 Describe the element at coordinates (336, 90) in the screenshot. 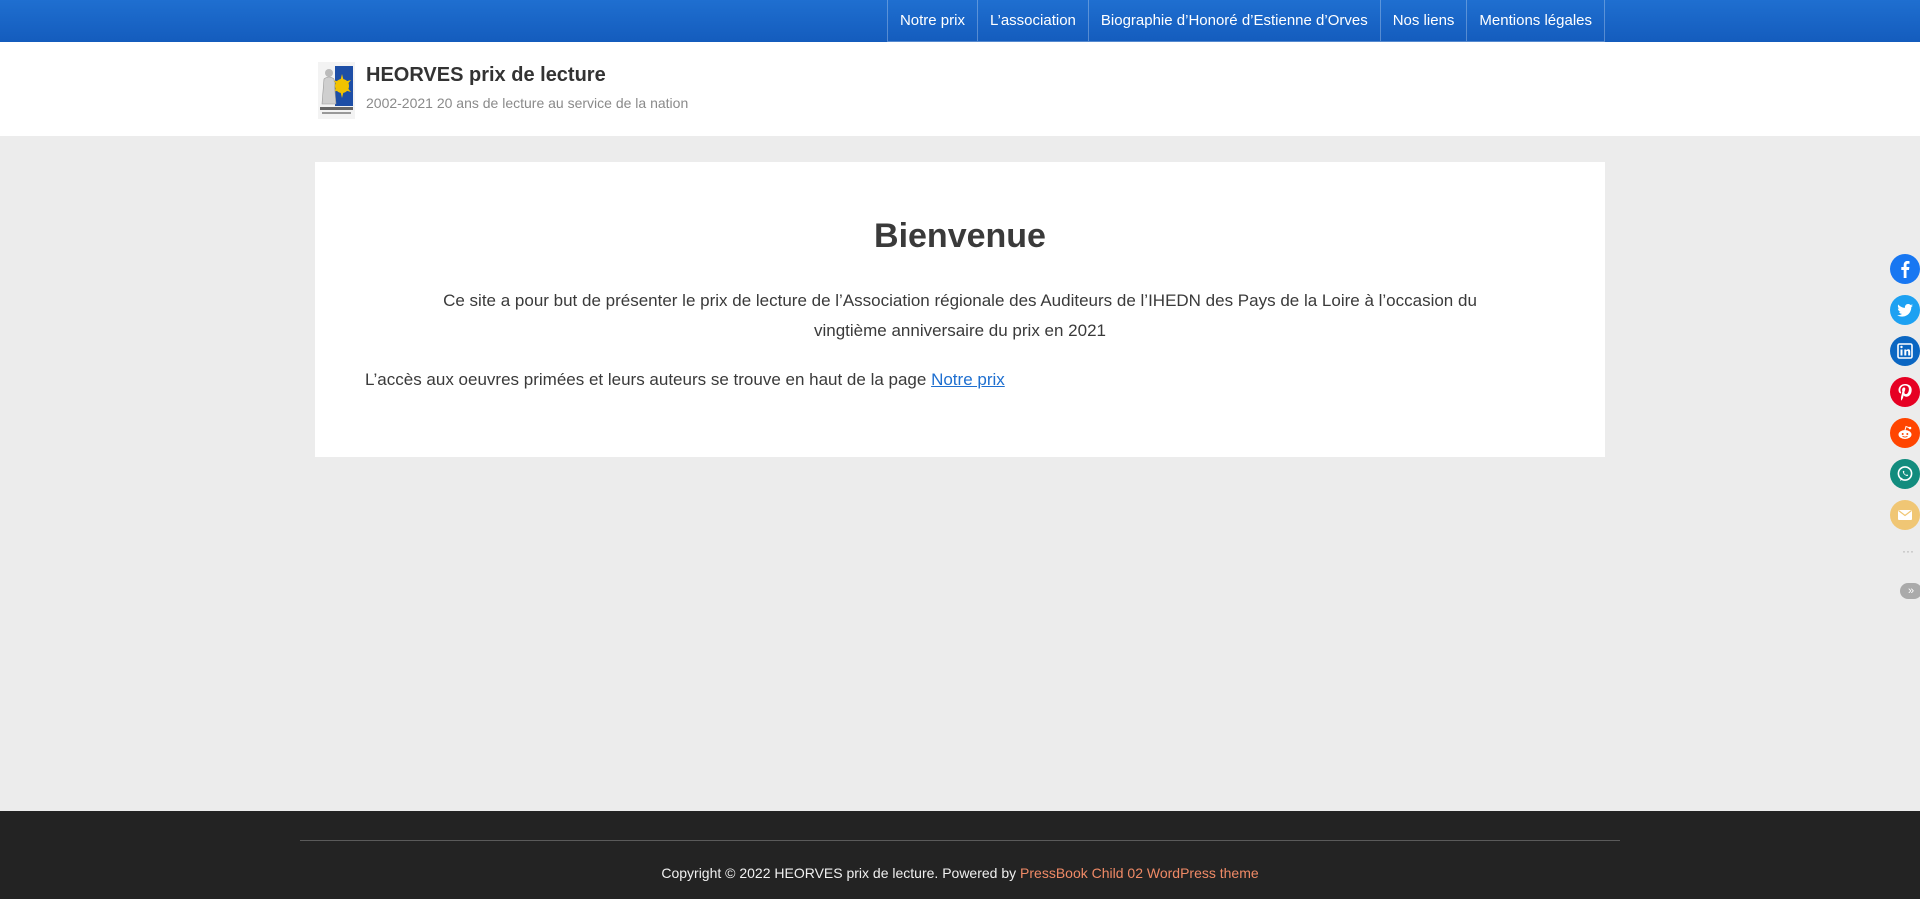

I see `association-emblem-icon` at that location.